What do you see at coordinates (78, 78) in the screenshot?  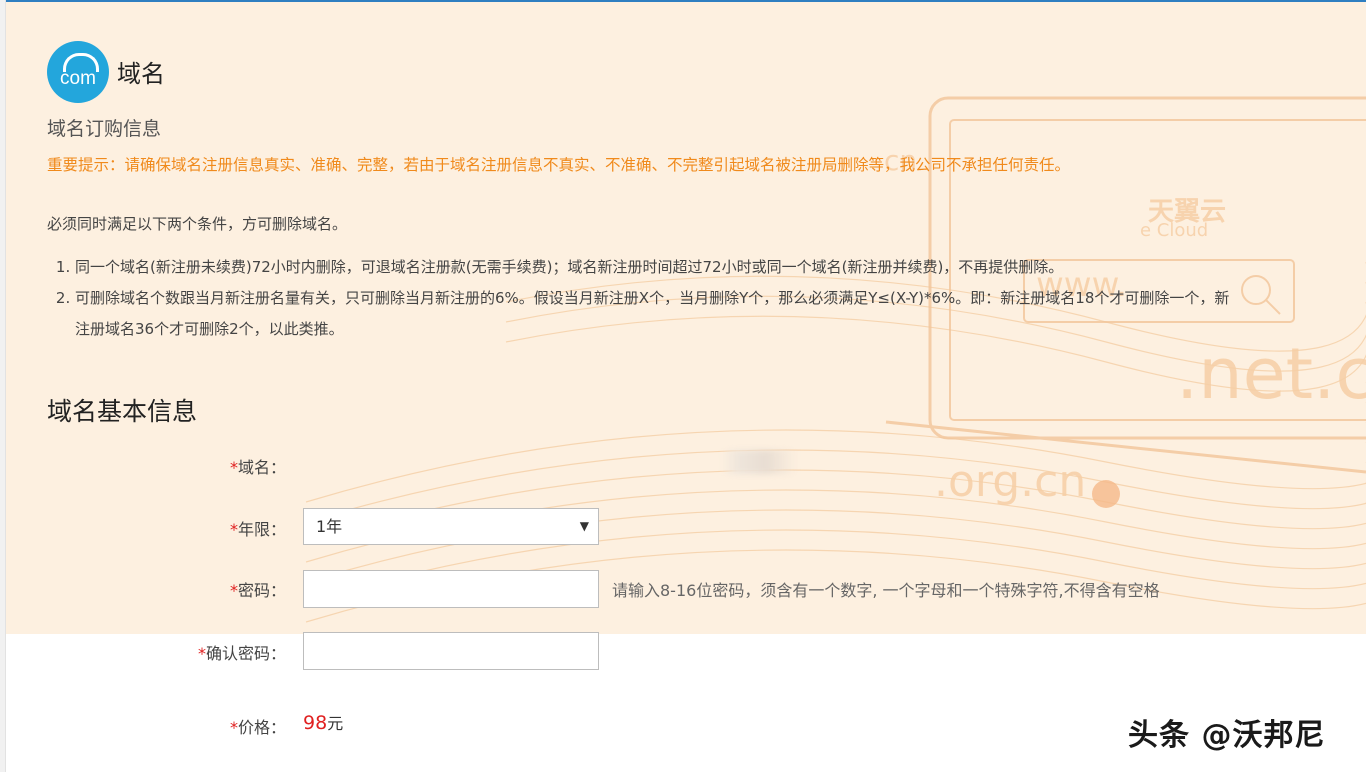 I see `logo-text: com` at bounding box center [78, 78].